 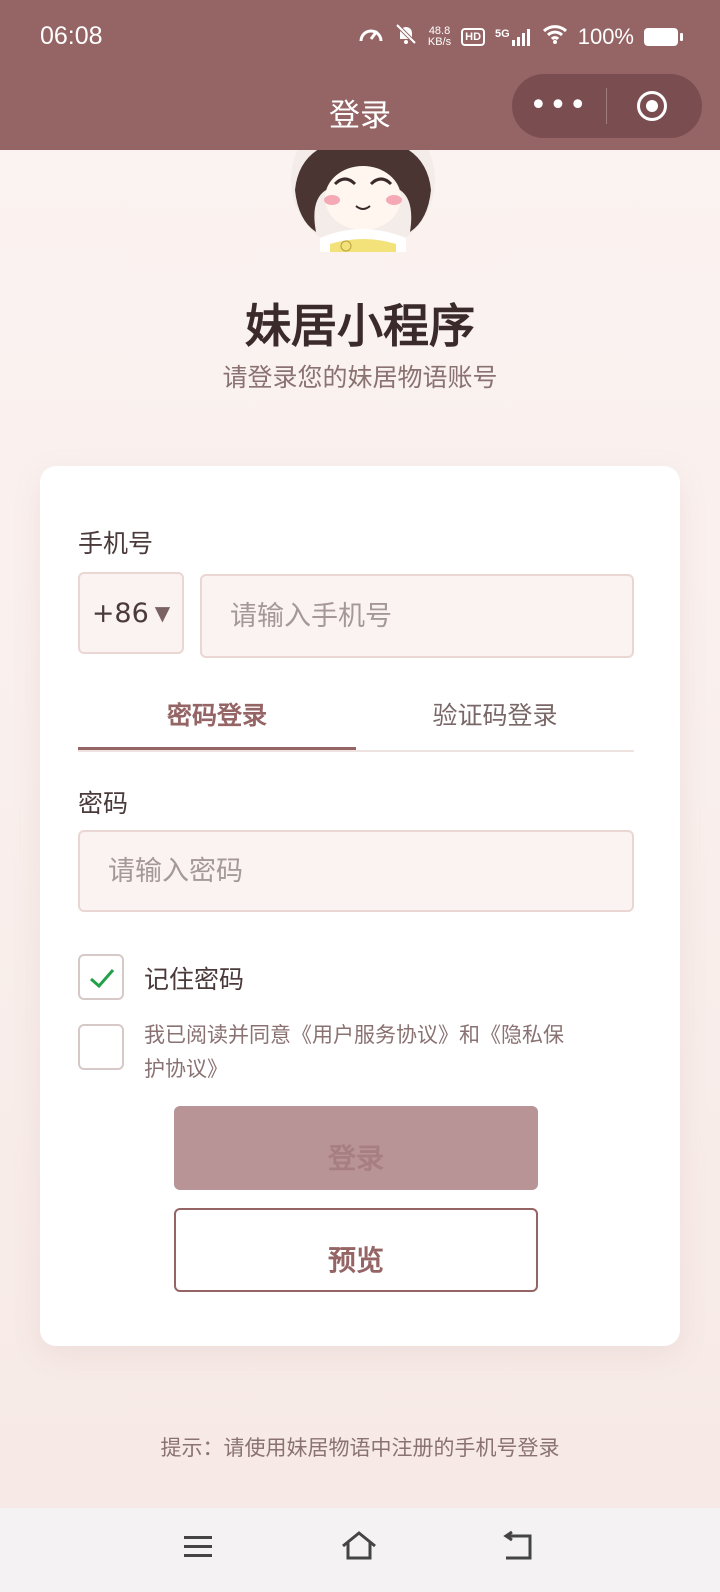 I want to click on preview-button: 预览, so click(x=356, y=1250).